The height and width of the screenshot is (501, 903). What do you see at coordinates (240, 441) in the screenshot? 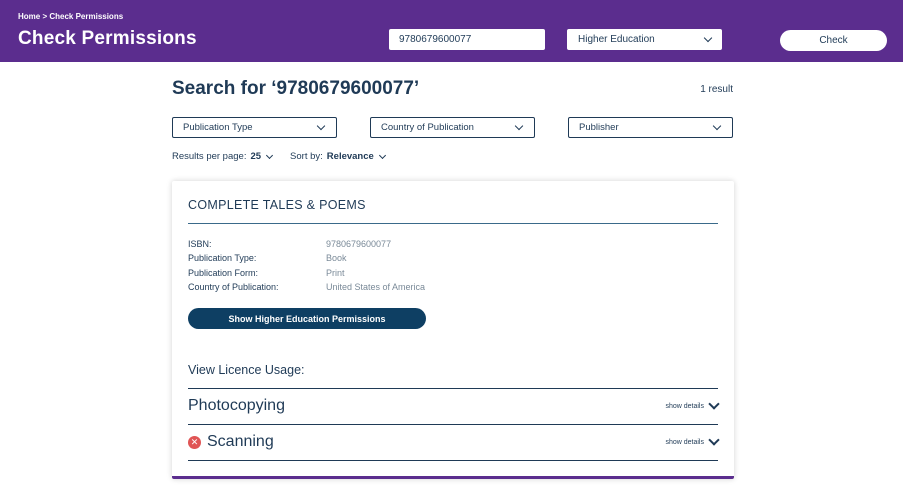
I see `usage-name-text: Scanning` at bounding box center [240, 441].